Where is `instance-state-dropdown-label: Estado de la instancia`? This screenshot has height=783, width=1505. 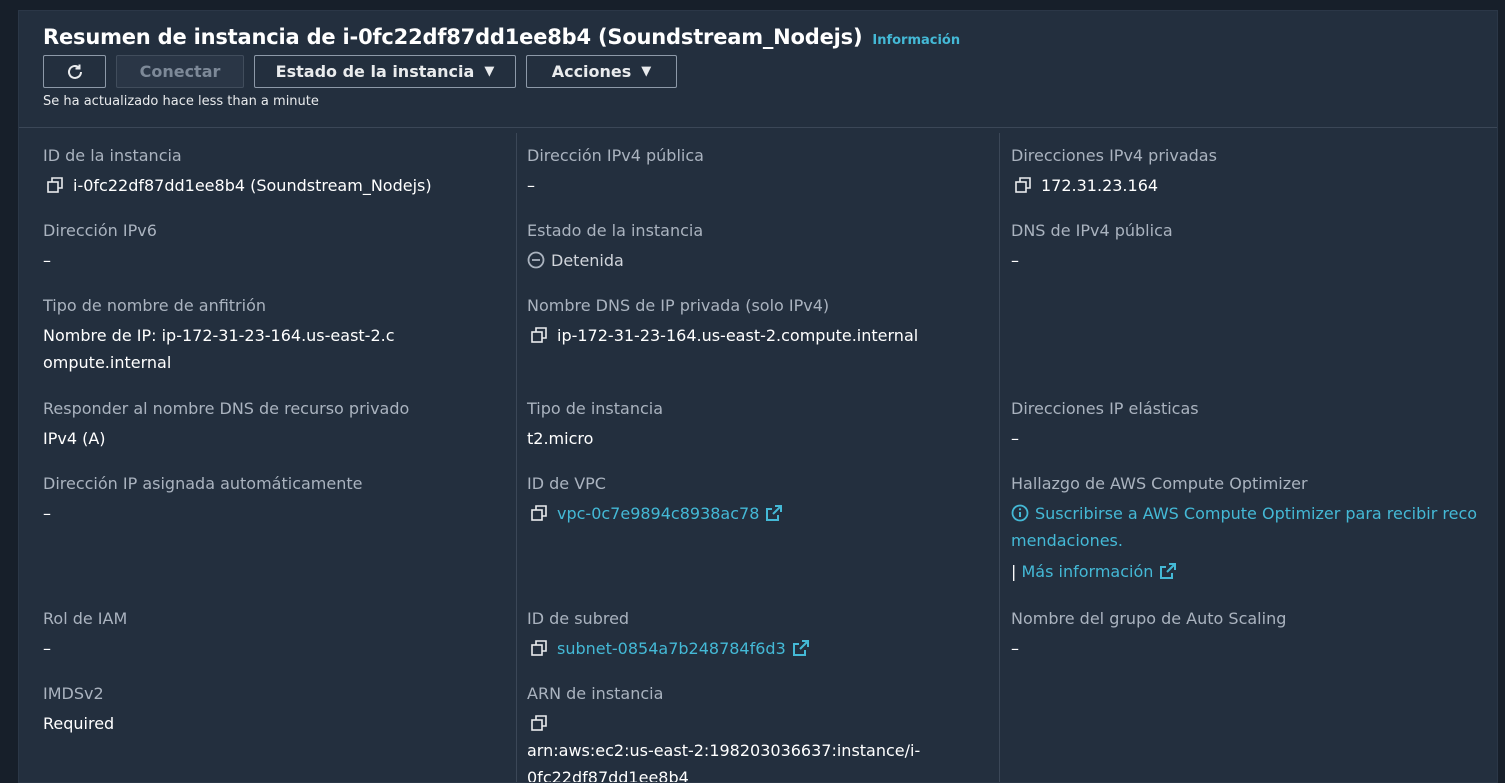 instance-state-dropdown-label: Estado de la instancia is located at coordinates (375, 71).